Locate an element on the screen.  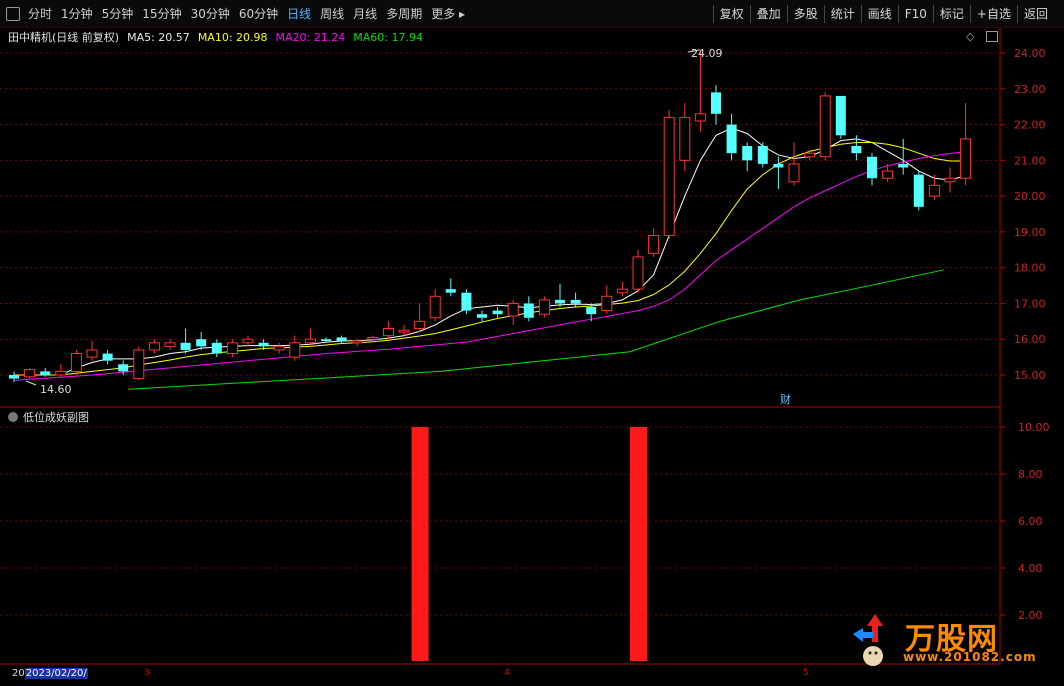
price-tick-label: 15.00 is located at coordinates (1030, 375).